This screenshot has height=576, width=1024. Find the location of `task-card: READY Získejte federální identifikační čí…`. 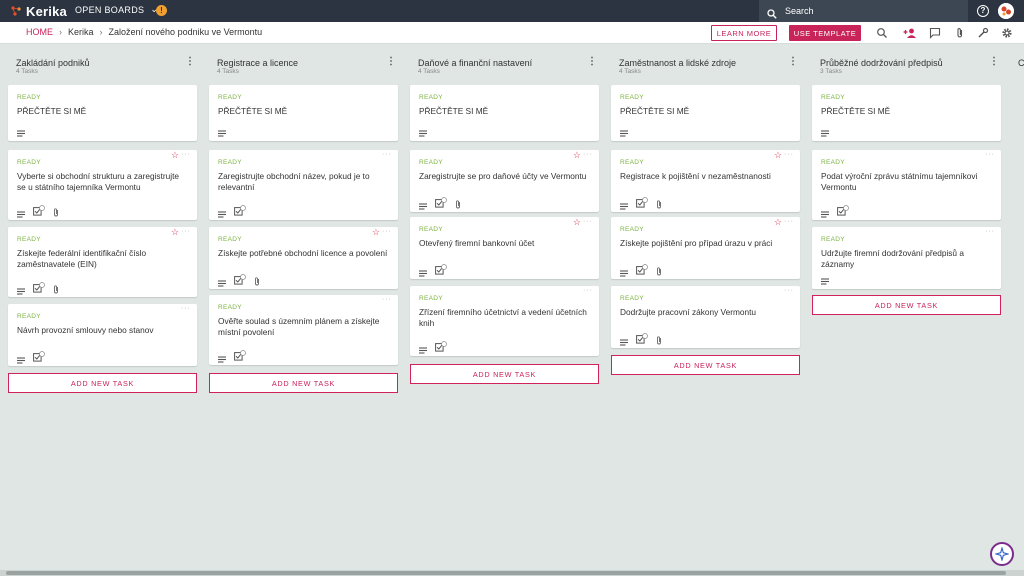

task-card: READY Získejte federální identifikační čí… is located at coordinates (102, 262).